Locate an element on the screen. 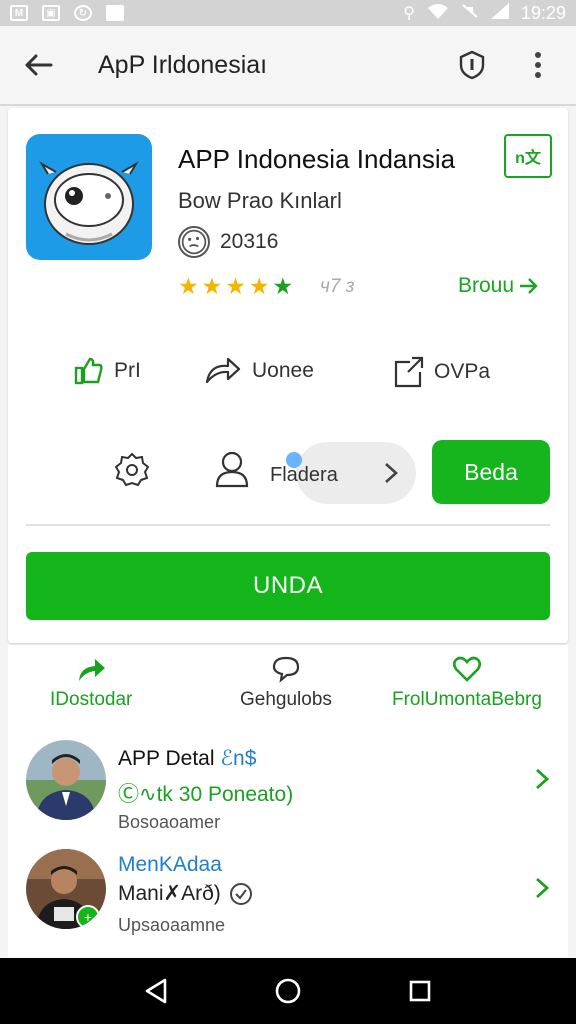  avatar: + is located at coordinates (66, 889).